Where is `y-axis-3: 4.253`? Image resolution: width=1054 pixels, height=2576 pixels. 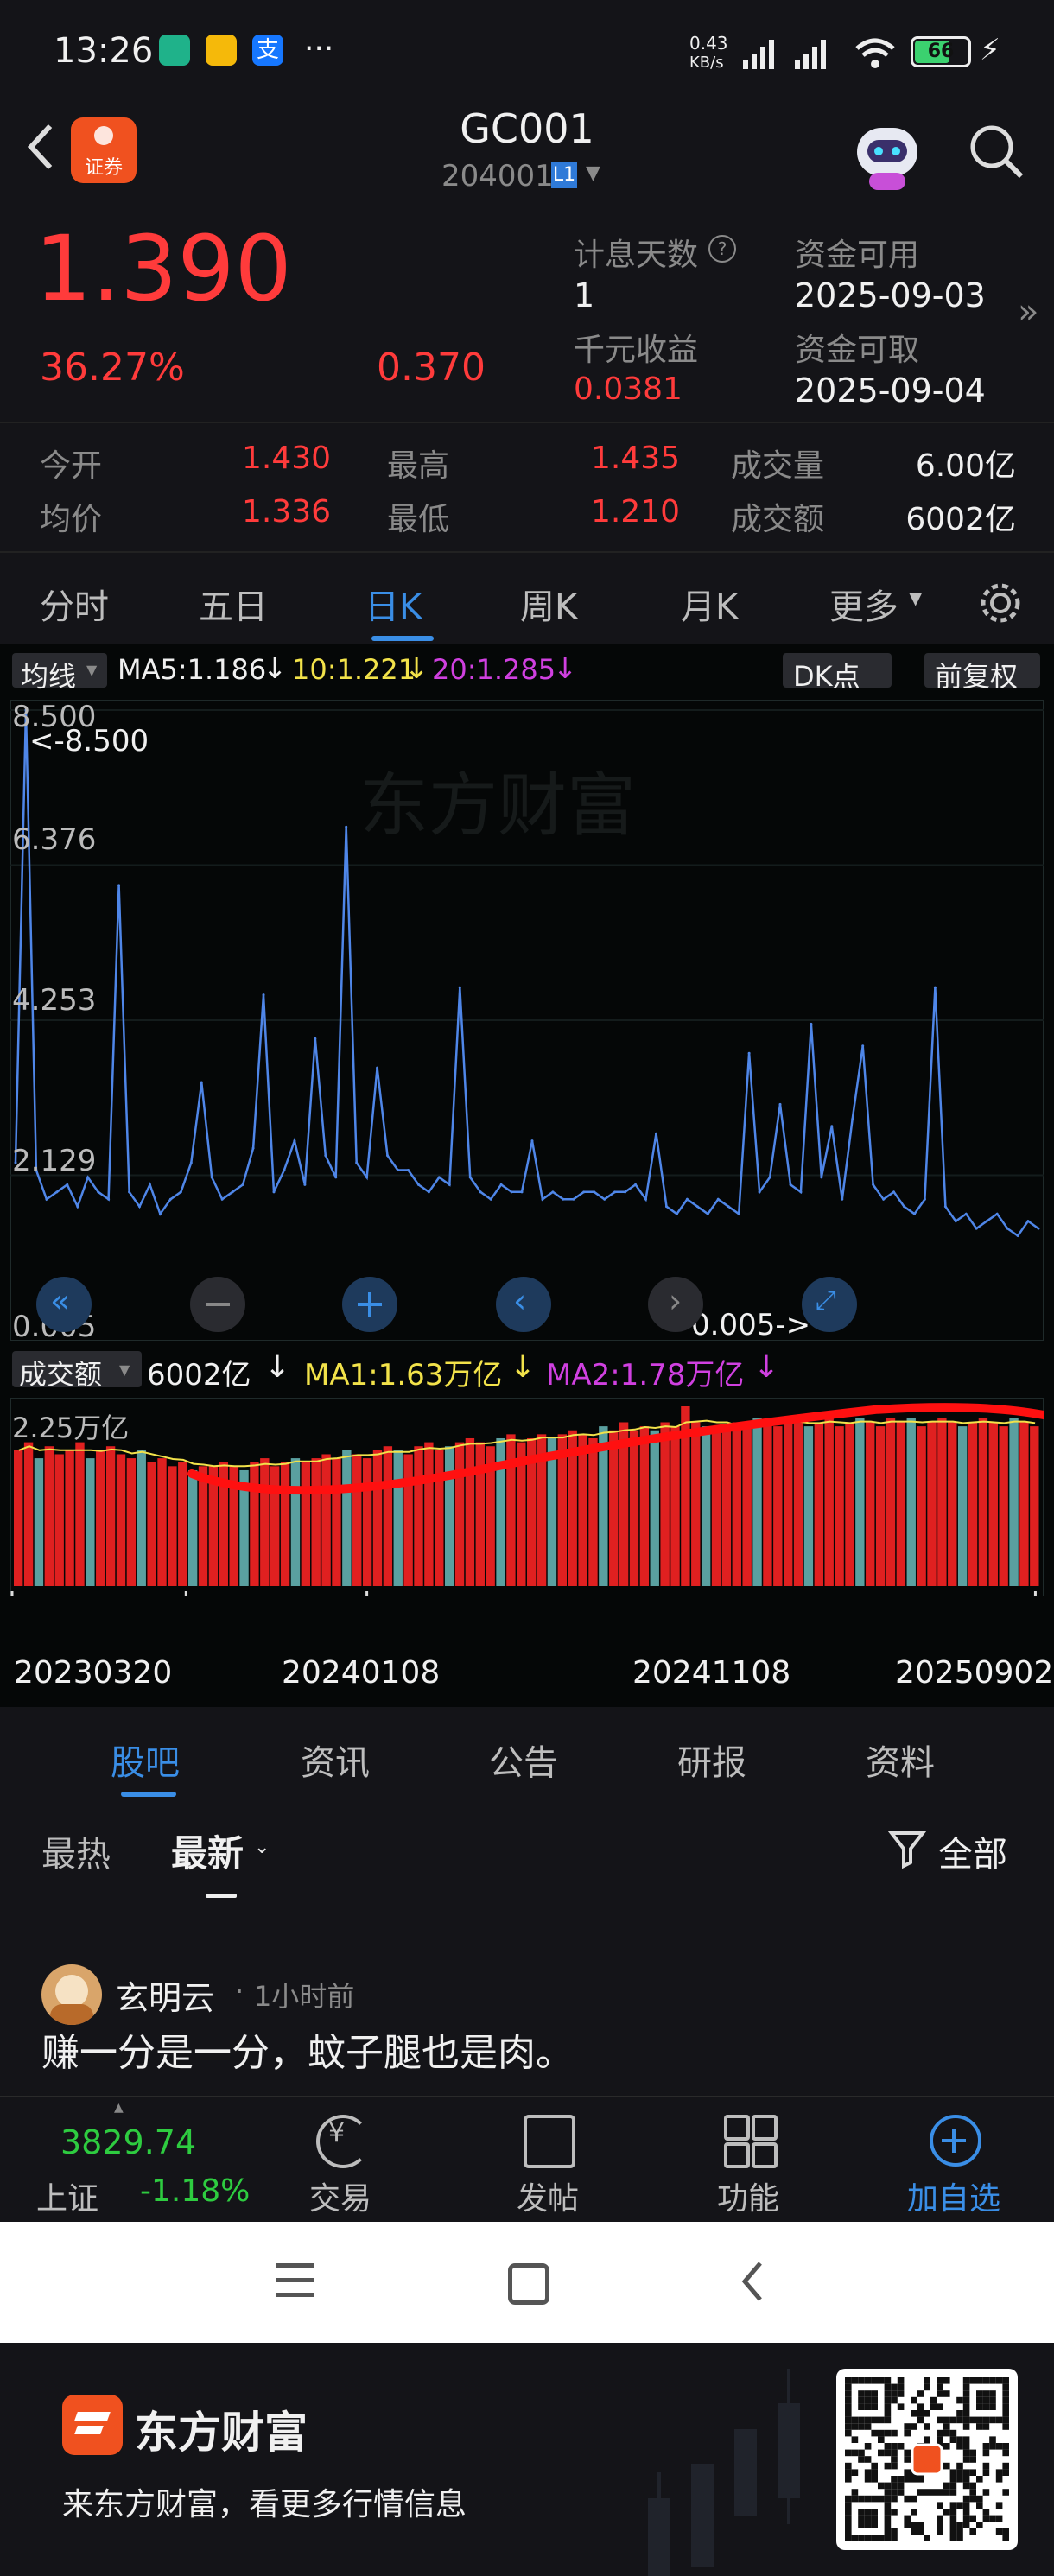
y-axis-3: 4.253 is located at coordinates (55, 1000).